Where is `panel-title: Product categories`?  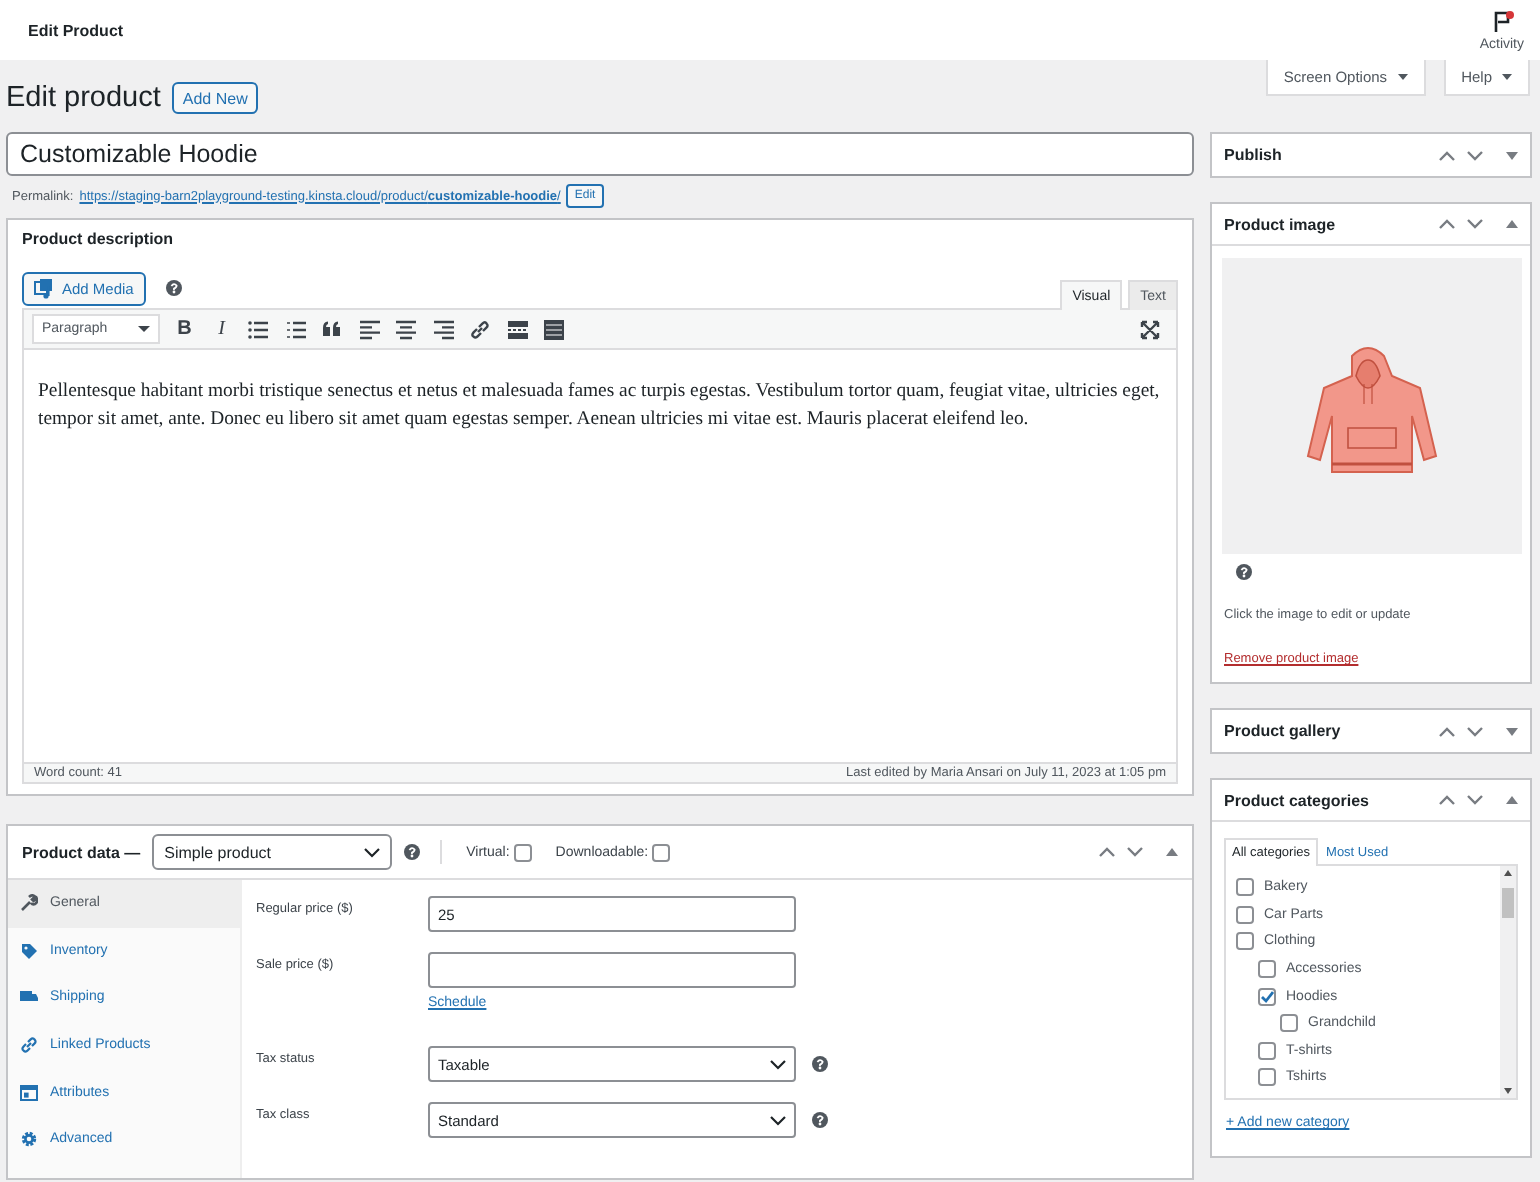 panel-title: Product categories is located at coordinates (1297, 800).